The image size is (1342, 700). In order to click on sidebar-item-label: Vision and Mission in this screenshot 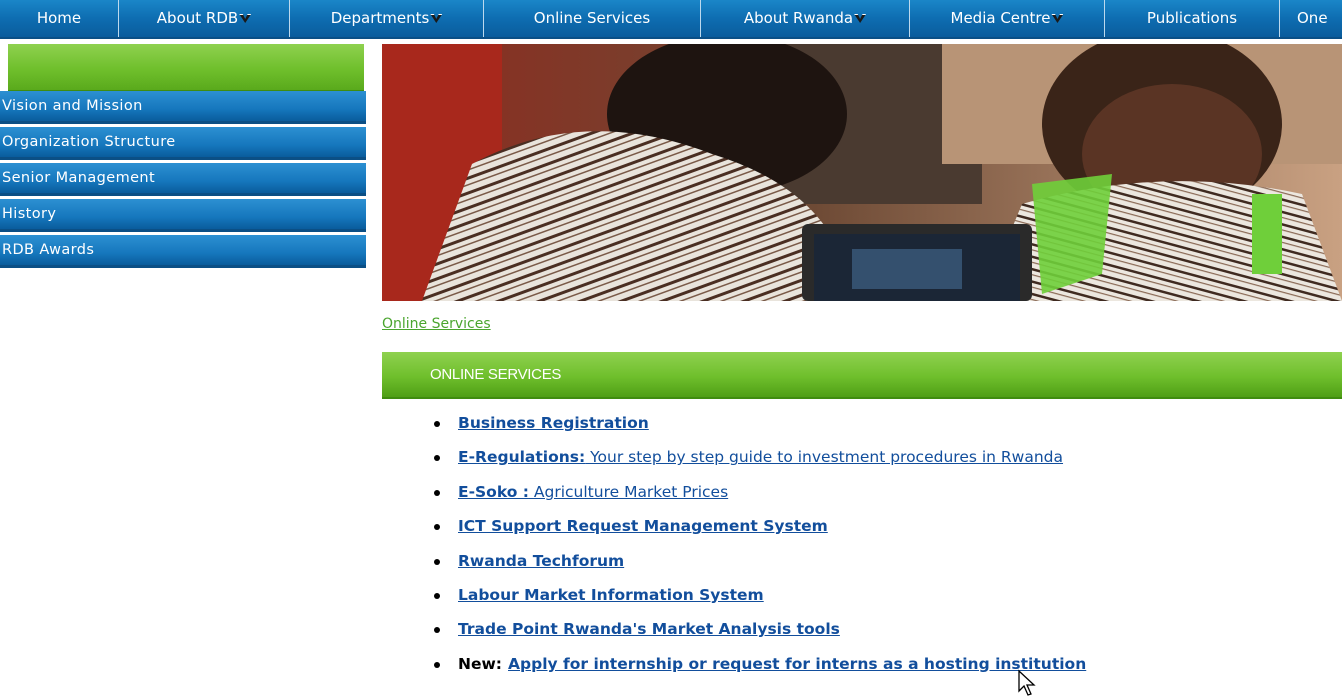, I will do `click(72, 106)`.